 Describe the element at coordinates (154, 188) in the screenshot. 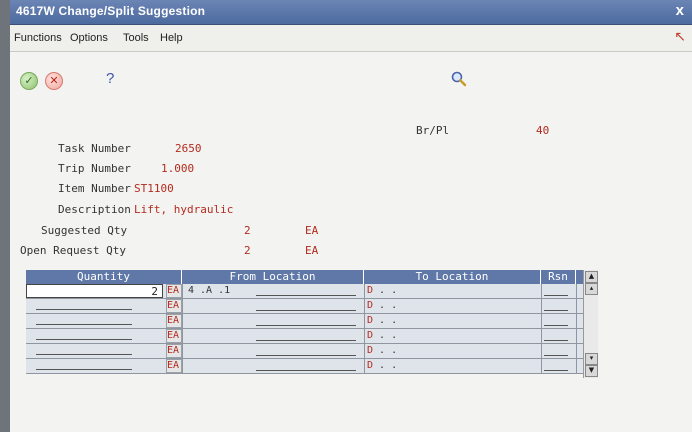

I see `item-number-value: ST1100` at that location.